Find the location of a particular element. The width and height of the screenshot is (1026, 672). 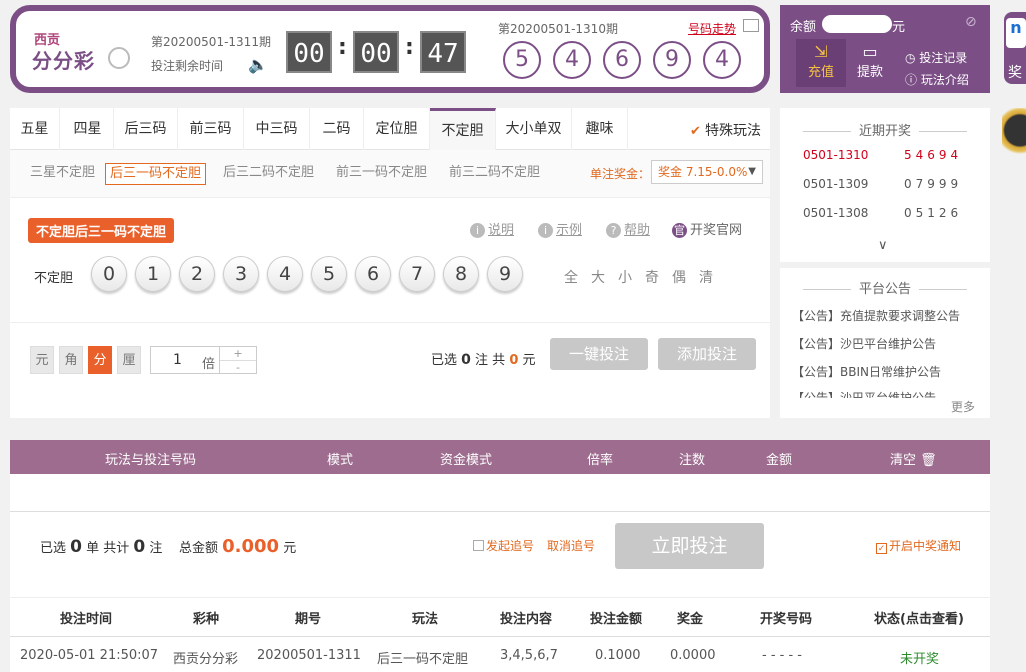

draw-numbers: 07999 is located at coordinates (933, 184).